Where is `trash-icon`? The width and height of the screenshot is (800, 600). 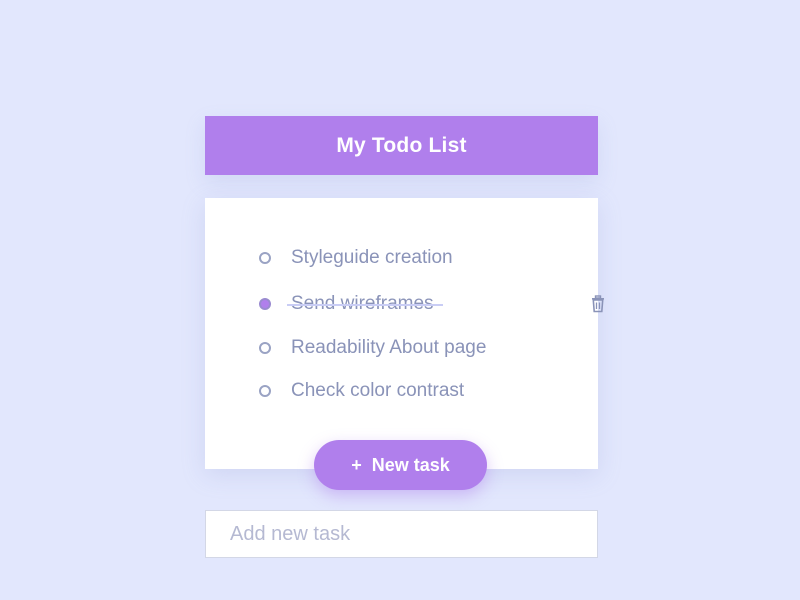 trash-icon is located at coordinates (598, 304).